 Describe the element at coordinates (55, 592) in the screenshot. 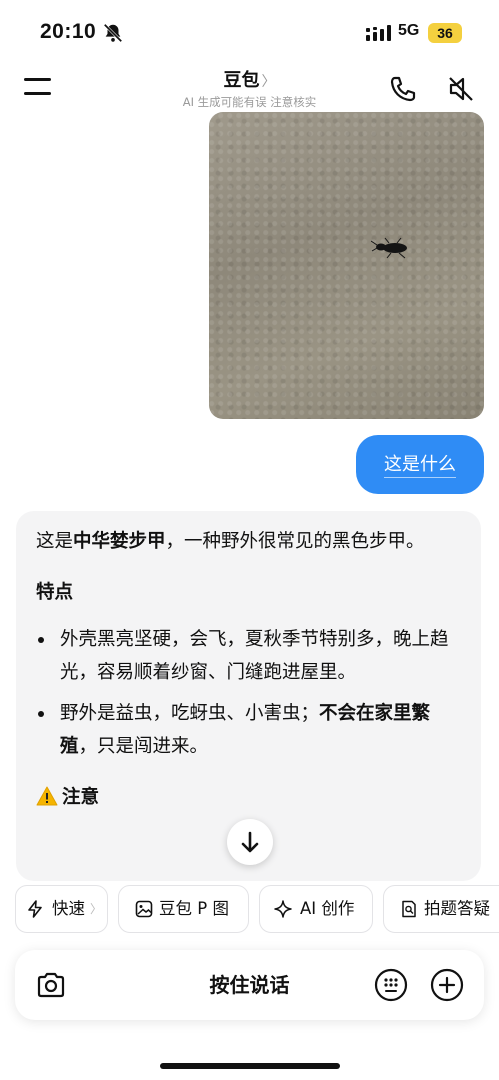

I see `section-title: 特点` at that location.